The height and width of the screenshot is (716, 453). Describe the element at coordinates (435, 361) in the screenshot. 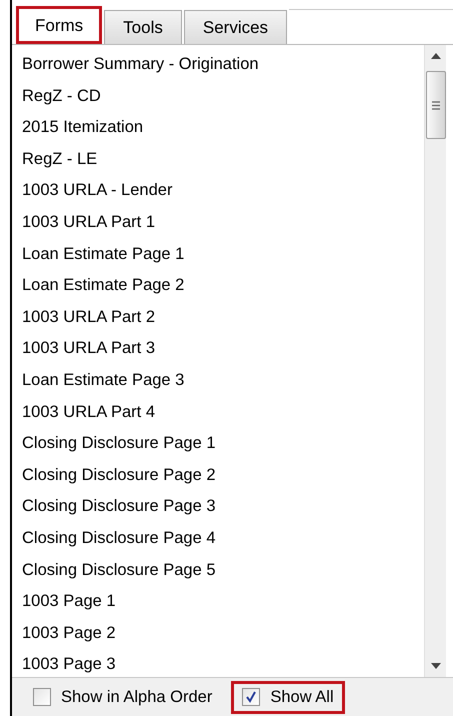

I see `scrollbar` at that location.